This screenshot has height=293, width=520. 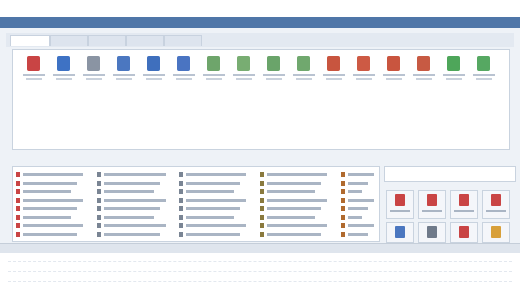 What do you see at coordinates (483, 63) in the screenshot?
I see `green-person-icon` at bounding box center [483, 63].